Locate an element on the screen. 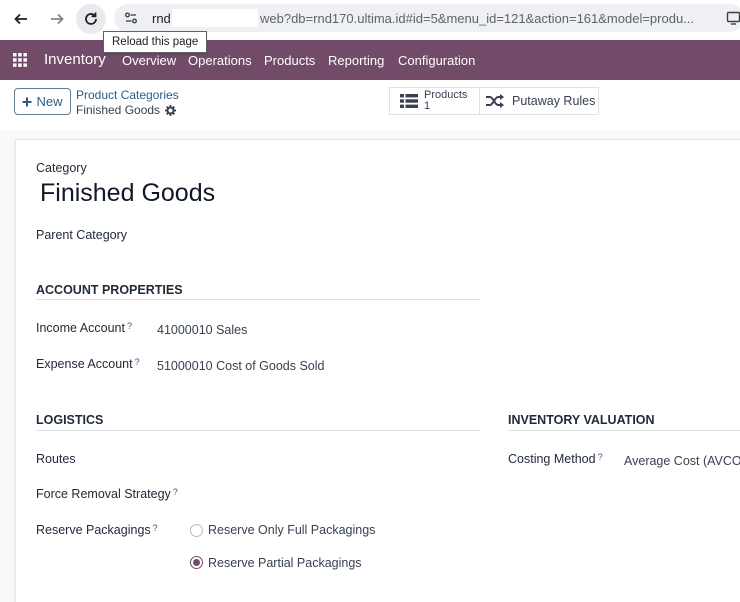  forward-icon is located at coordinates (57, 19).